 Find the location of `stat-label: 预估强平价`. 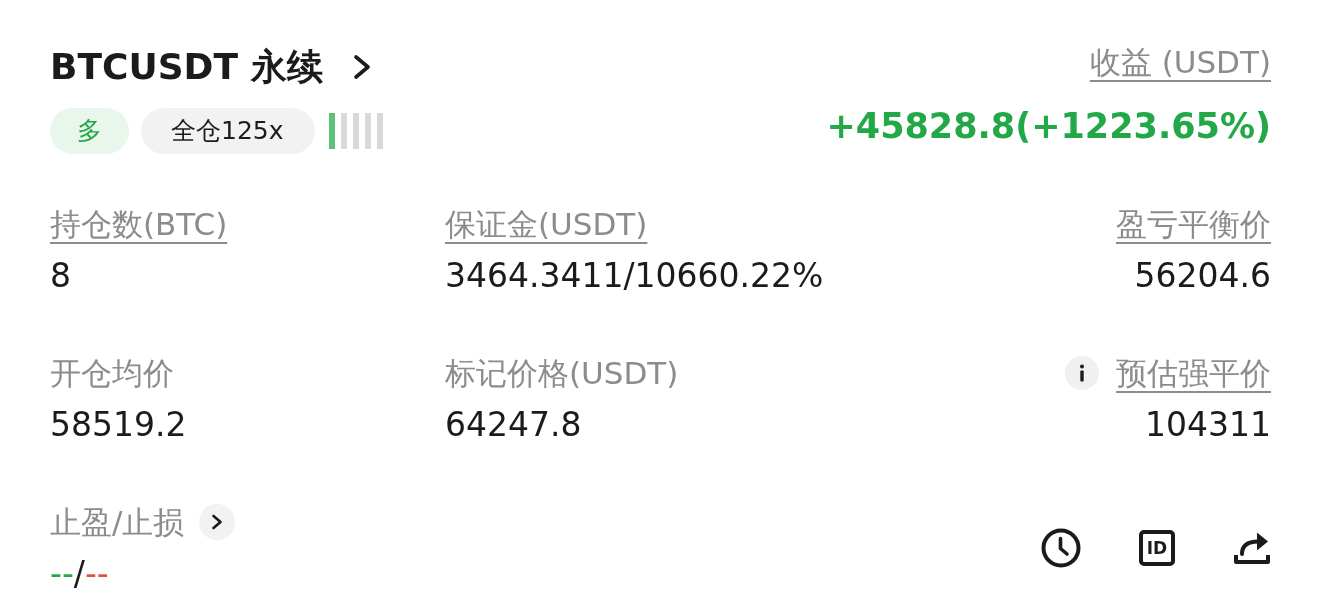

stat-label: 预估强平价 is located at coordinates (1193, 373).